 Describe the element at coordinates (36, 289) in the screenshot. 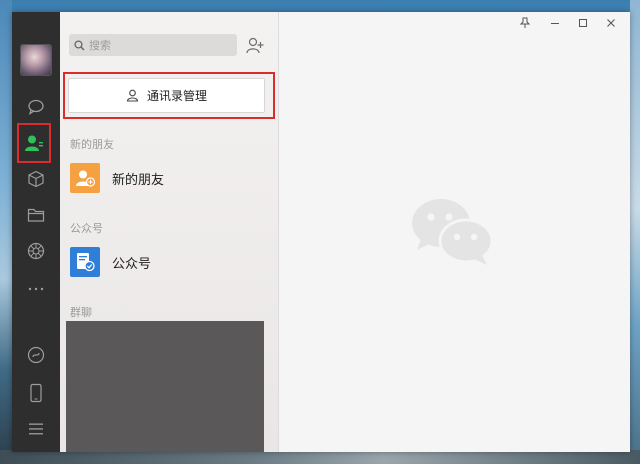

I see `more-icon` at that location.